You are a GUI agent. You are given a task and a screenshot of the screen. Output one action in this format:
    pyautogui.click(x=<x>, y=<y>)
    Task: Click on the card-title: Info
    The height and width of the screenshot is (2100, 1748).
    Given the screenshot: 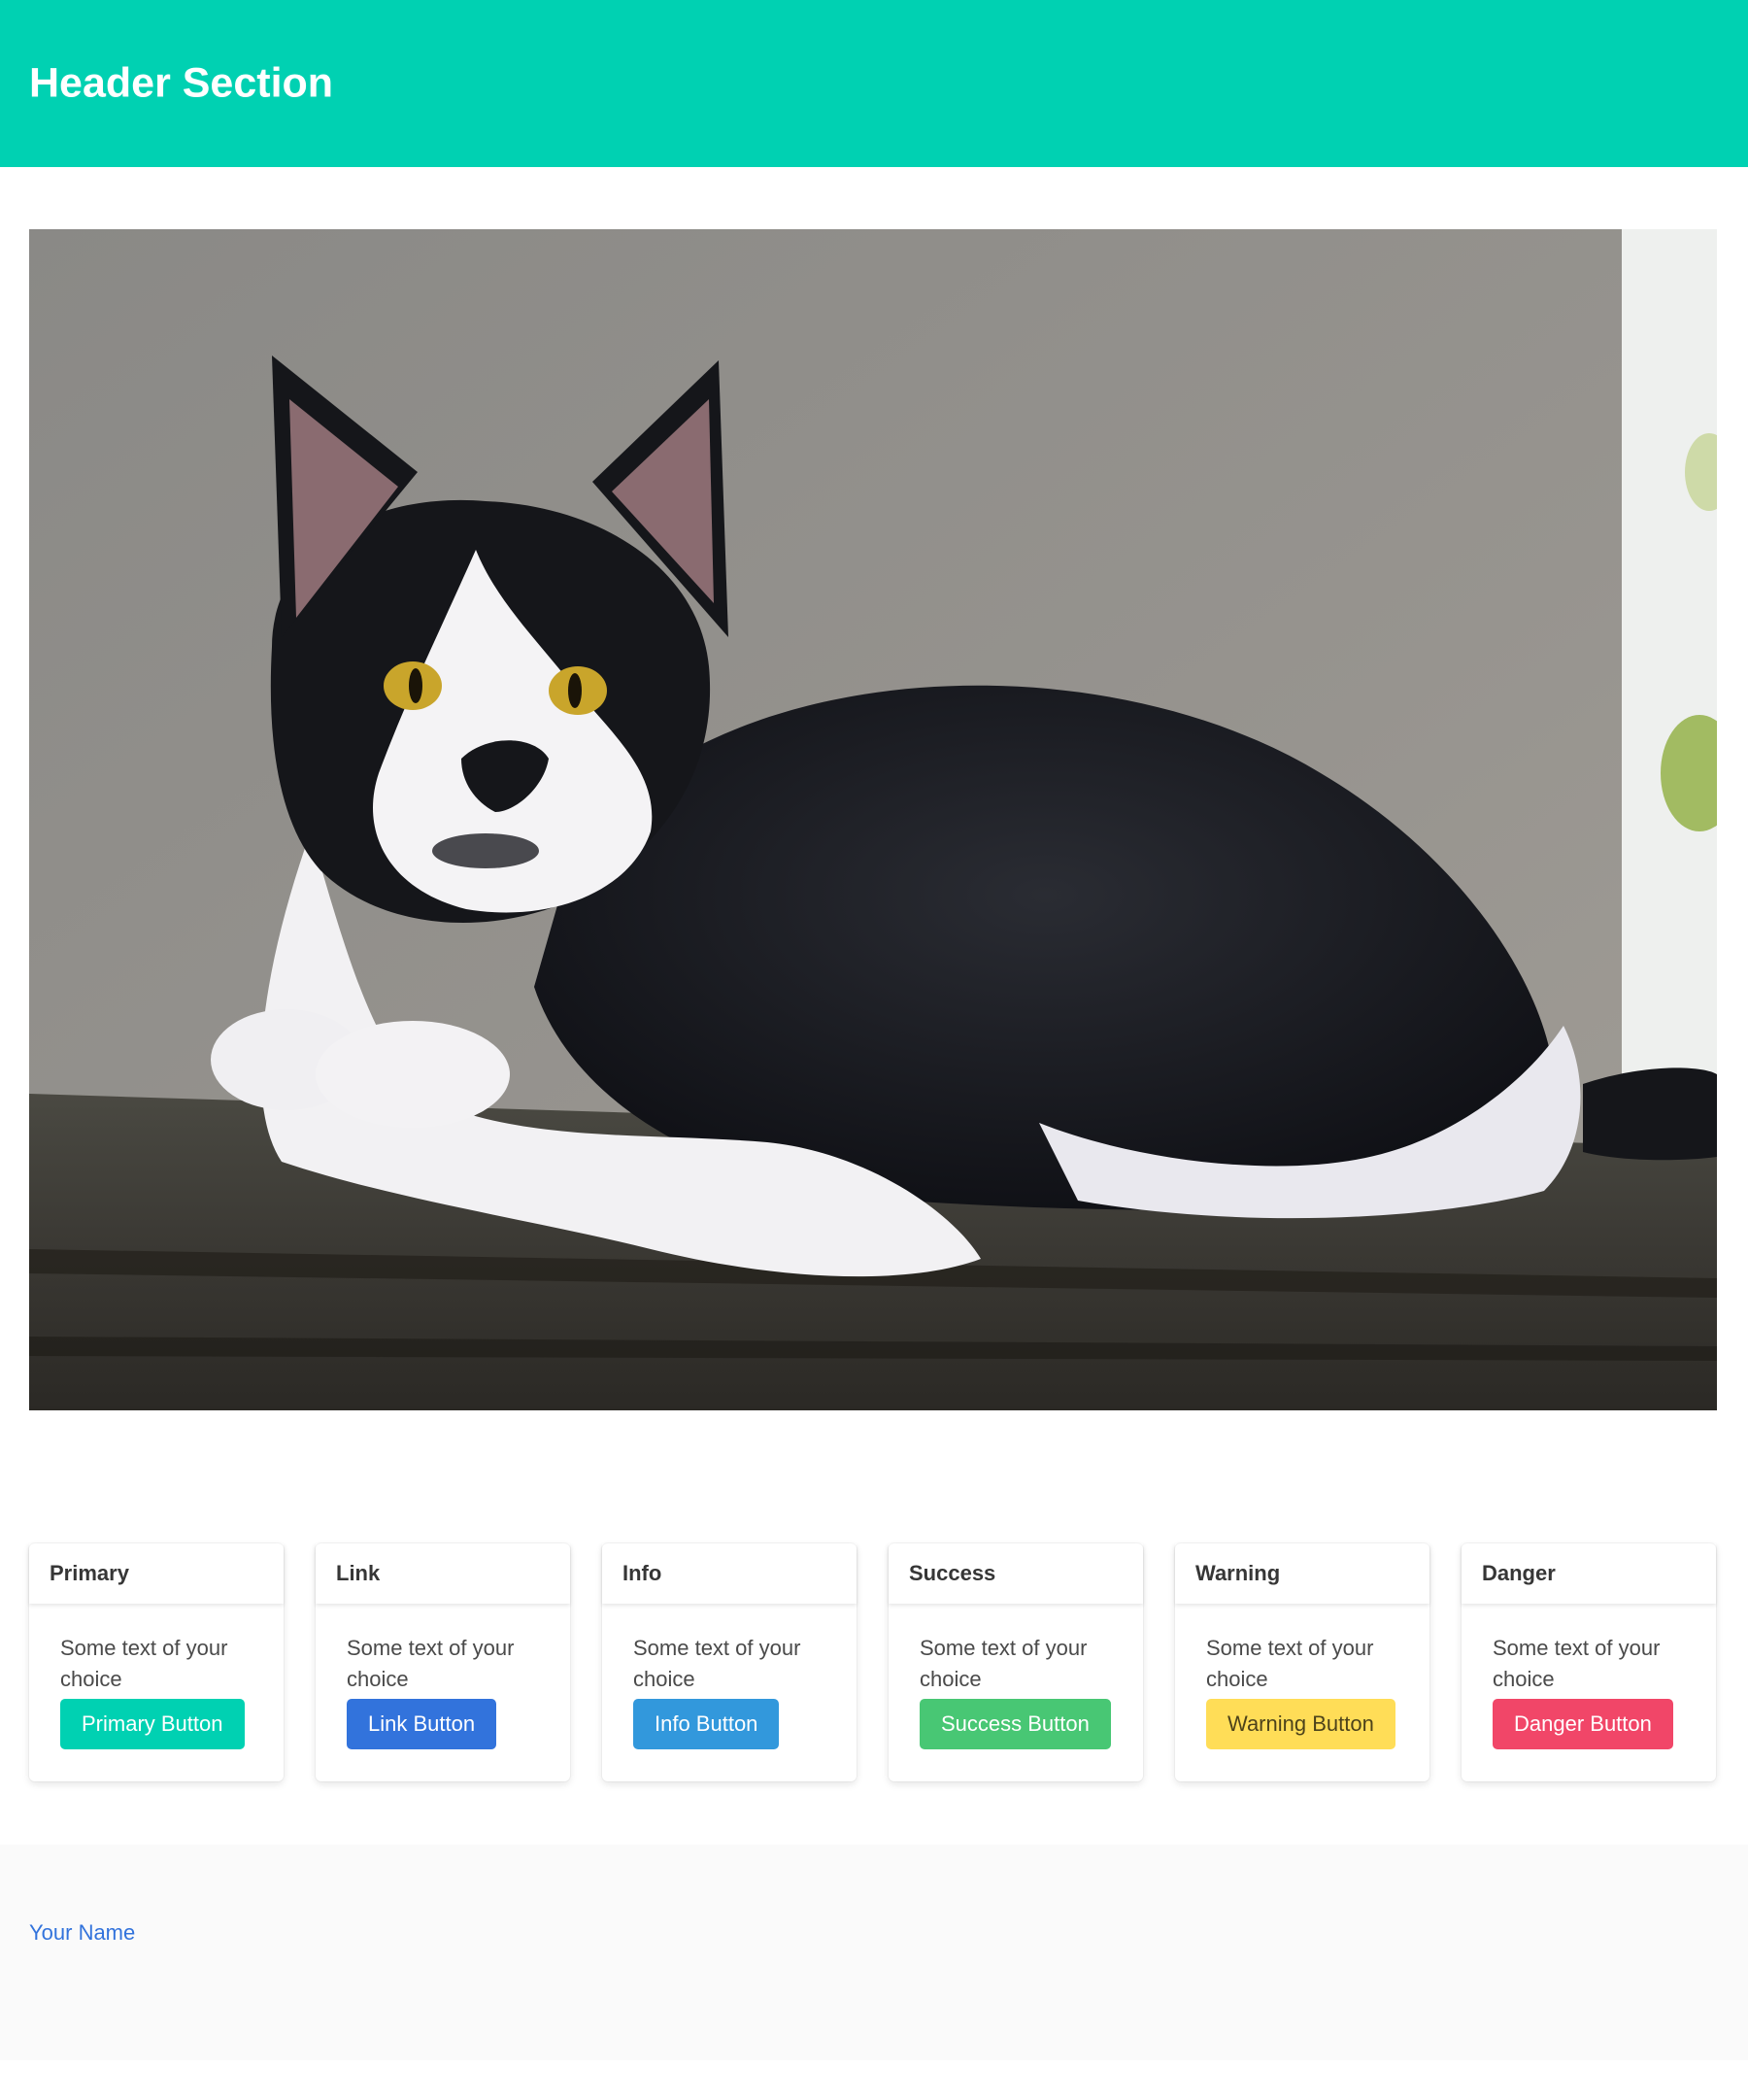 What is the action you would take?
    pyautogui.click(x=642, y=1573)
    